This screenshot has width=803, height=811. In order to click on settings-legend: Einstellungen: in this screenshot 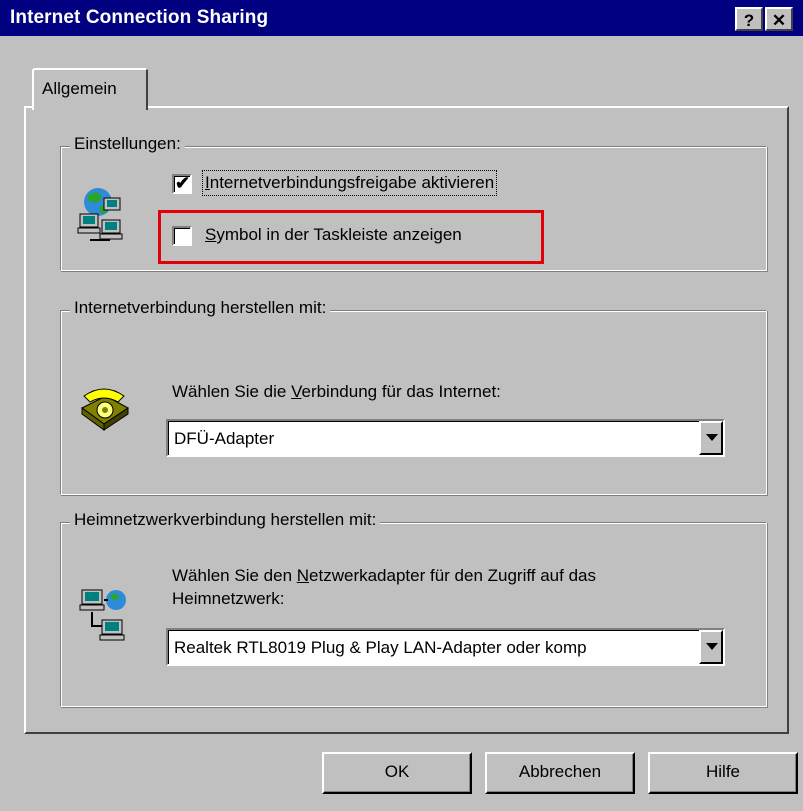, I will do `click(127, 144)`.